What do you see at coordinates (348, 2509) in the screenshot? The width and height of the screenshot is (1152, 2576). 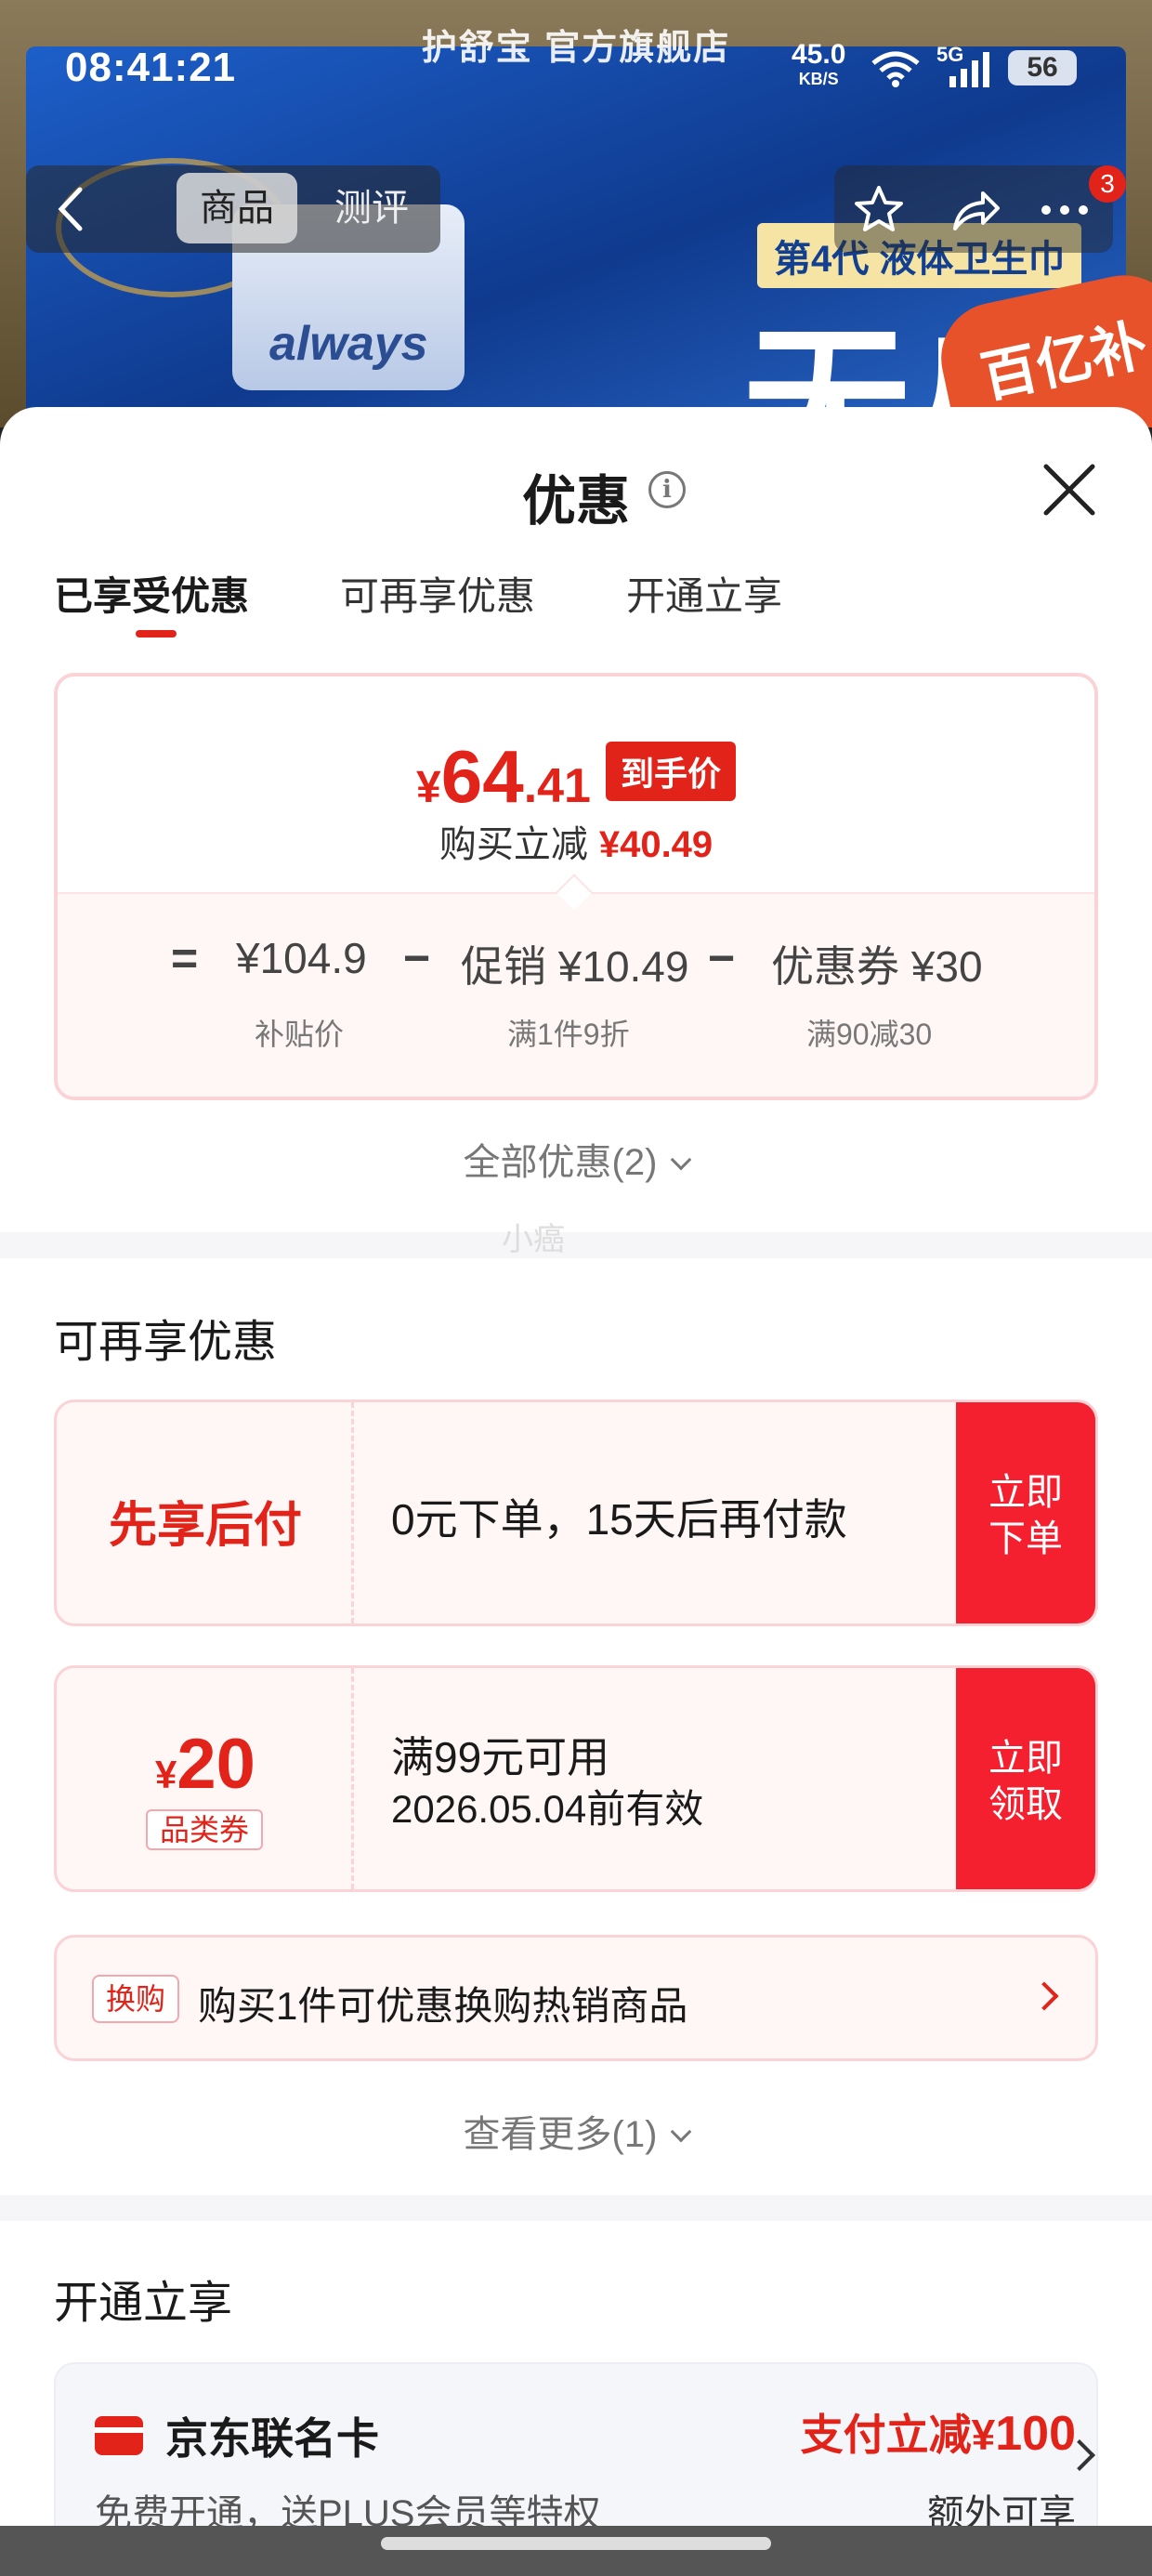 I see `cobrand-card-desc: 免费开通，送PLUS会员等特权` at bounding box center [348, 2509].